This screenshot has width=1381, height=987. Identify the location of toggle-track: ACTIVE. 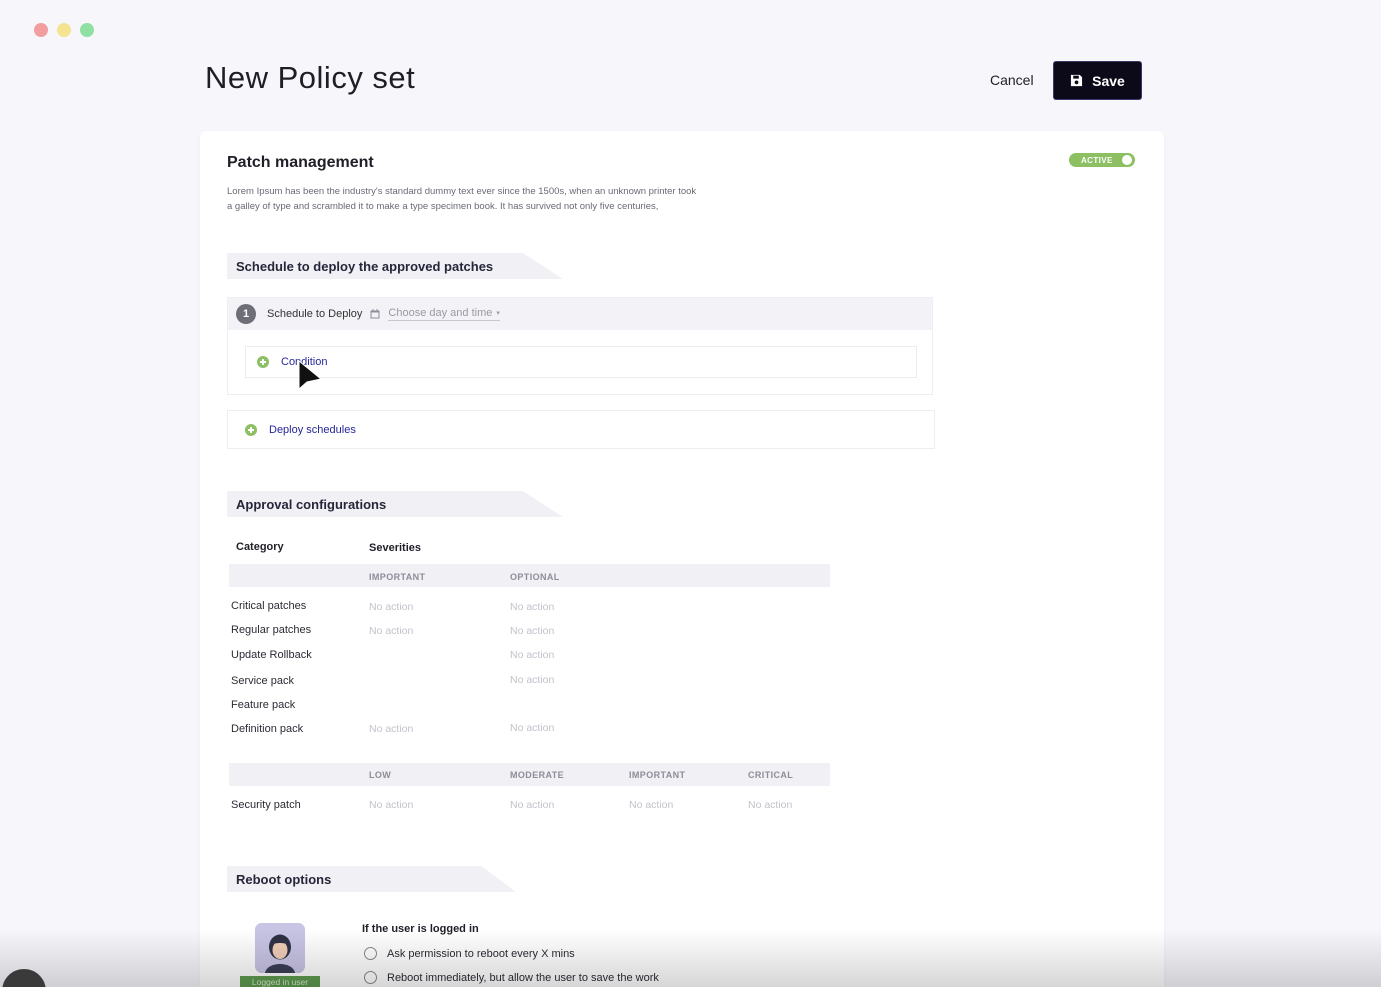
(1102, 160).